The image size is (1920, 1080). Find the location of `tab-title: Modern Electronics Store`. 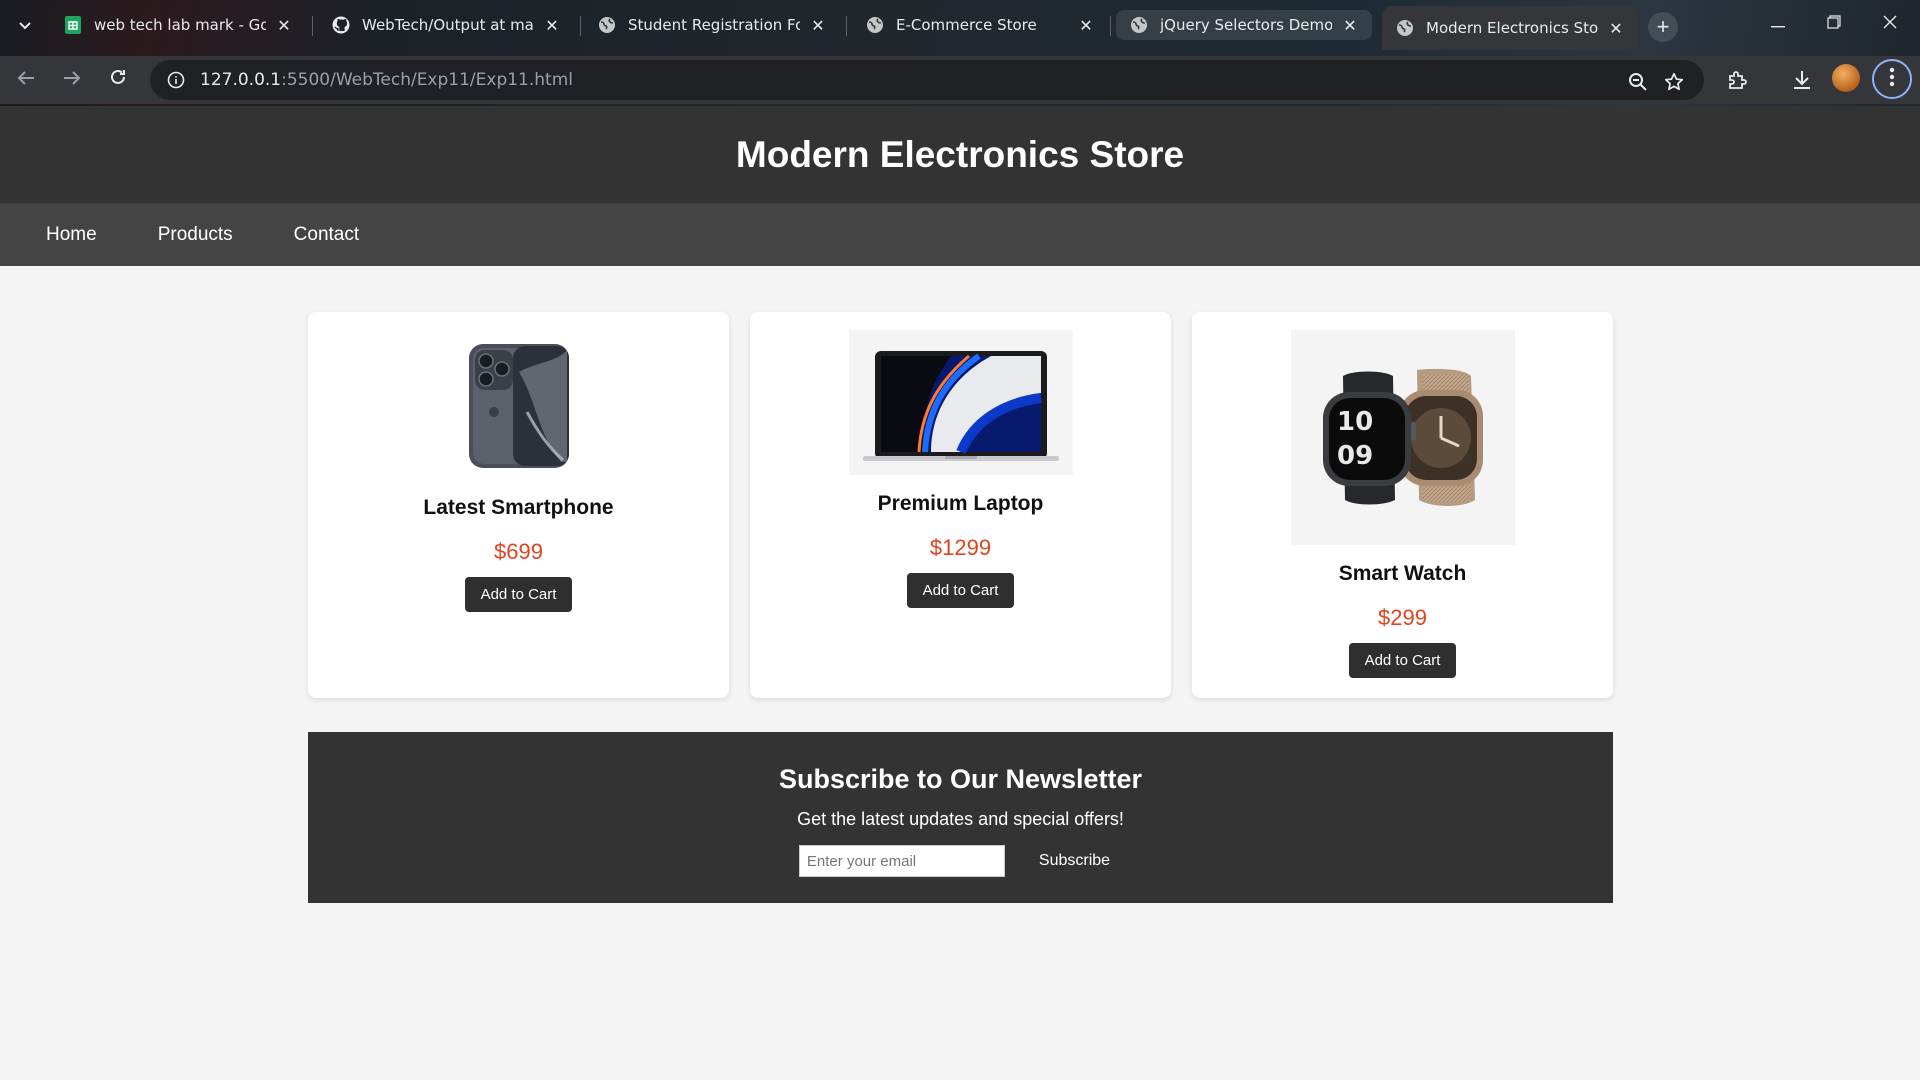

tab-title: Modern Electronics Store is located at coordinates (1512, 28).